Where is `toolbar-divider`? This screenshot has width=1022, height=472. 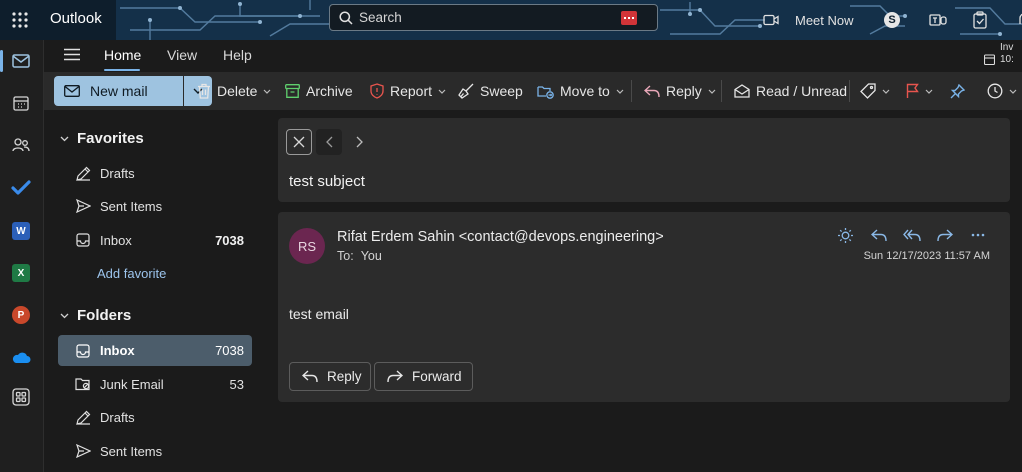 toolbar-divider is located at coordinates (631, 91).